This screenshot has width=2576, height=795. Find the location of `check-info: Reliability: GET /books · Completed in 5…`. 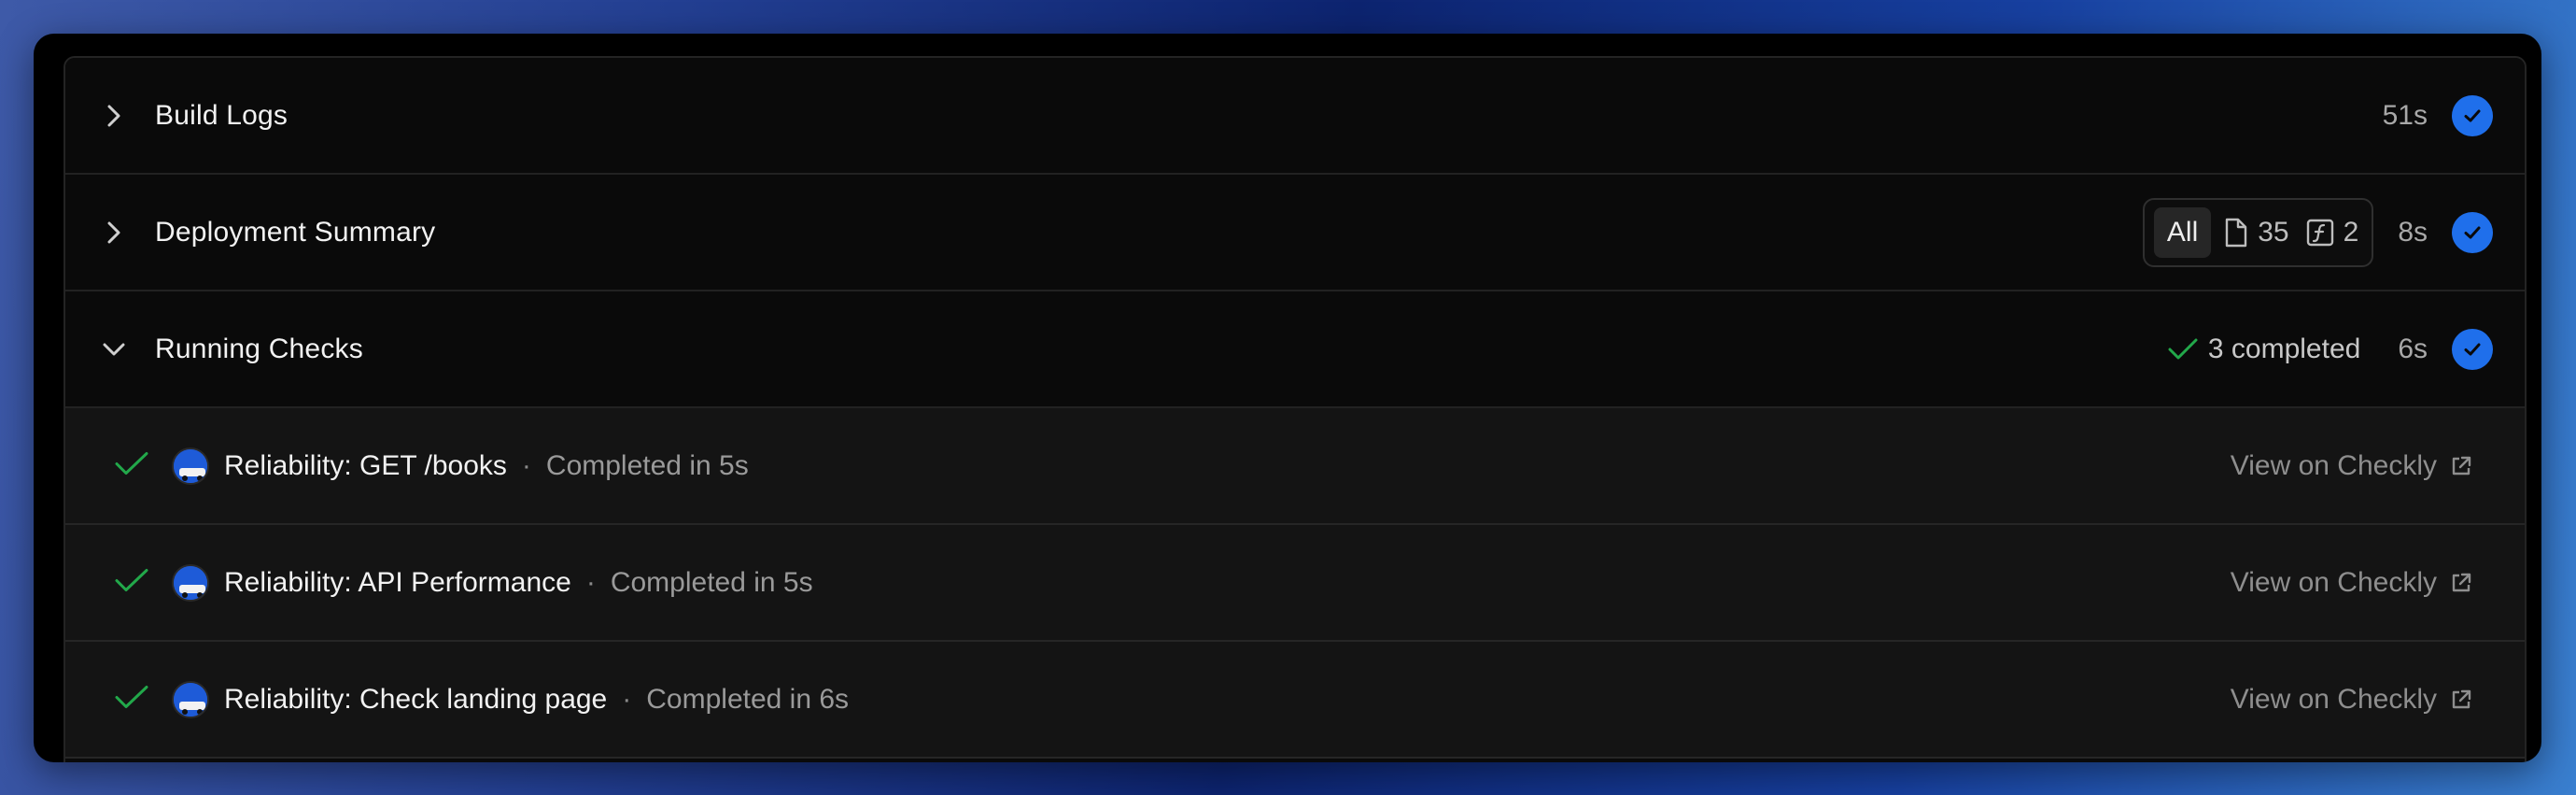

check-info: Reliability: GET /books · Completed in 5… is located at coordinates (486, 466).